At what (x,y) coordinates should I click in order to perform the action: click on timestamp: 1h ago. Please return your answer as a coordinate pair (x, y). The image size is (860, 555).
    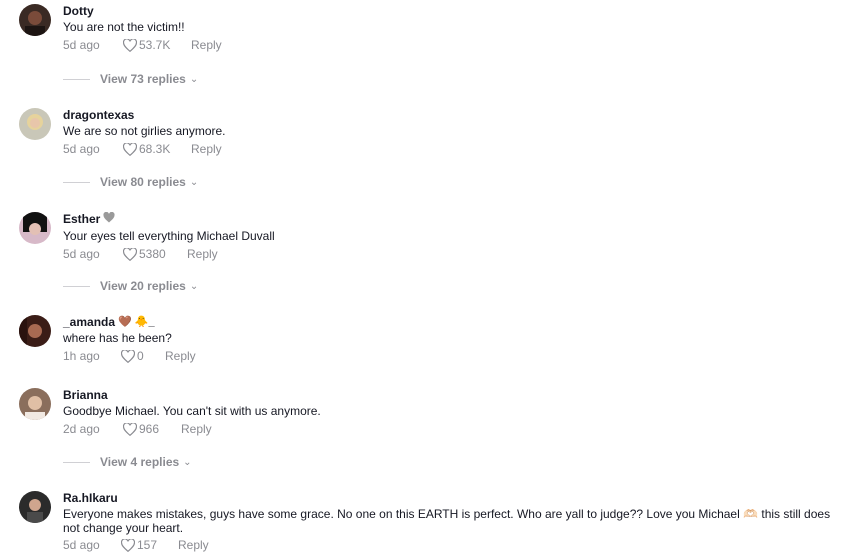
    Looking at the image, I should click on (81, 356).